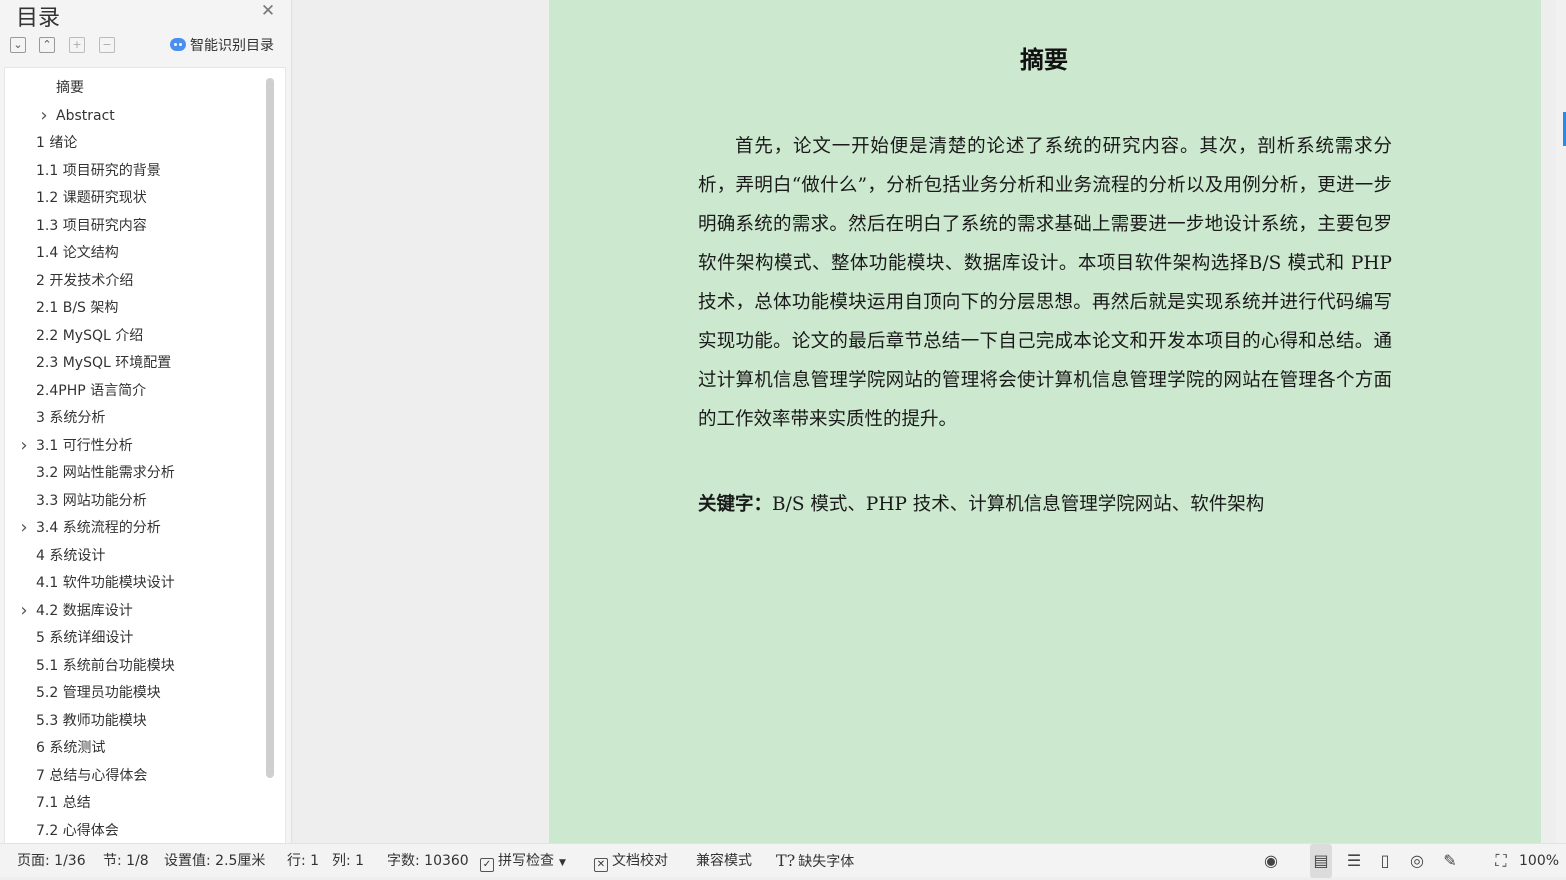 Image resolution: width=1566 pixels, height=880 pixels. I want to click on toc-item: 摘要, so click(70, 88).